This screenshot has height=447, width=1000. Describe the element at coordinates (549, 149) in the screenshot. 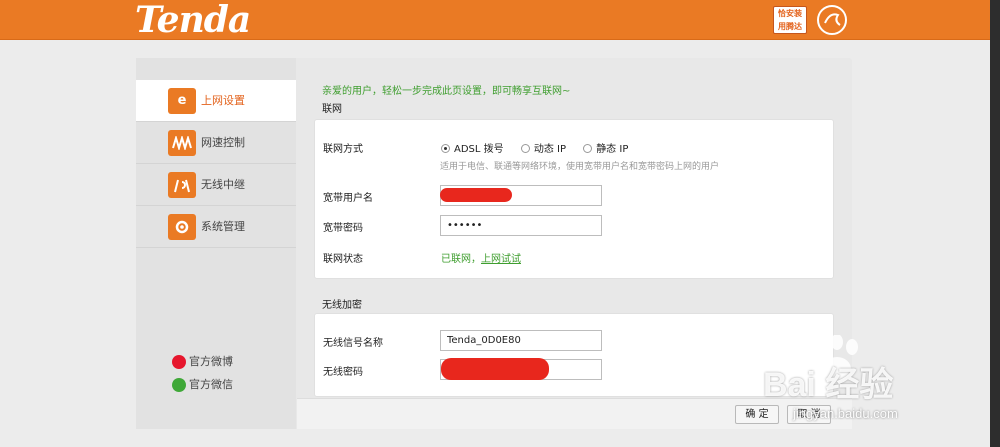

I see `radio-label: 动态 IP` at that location.